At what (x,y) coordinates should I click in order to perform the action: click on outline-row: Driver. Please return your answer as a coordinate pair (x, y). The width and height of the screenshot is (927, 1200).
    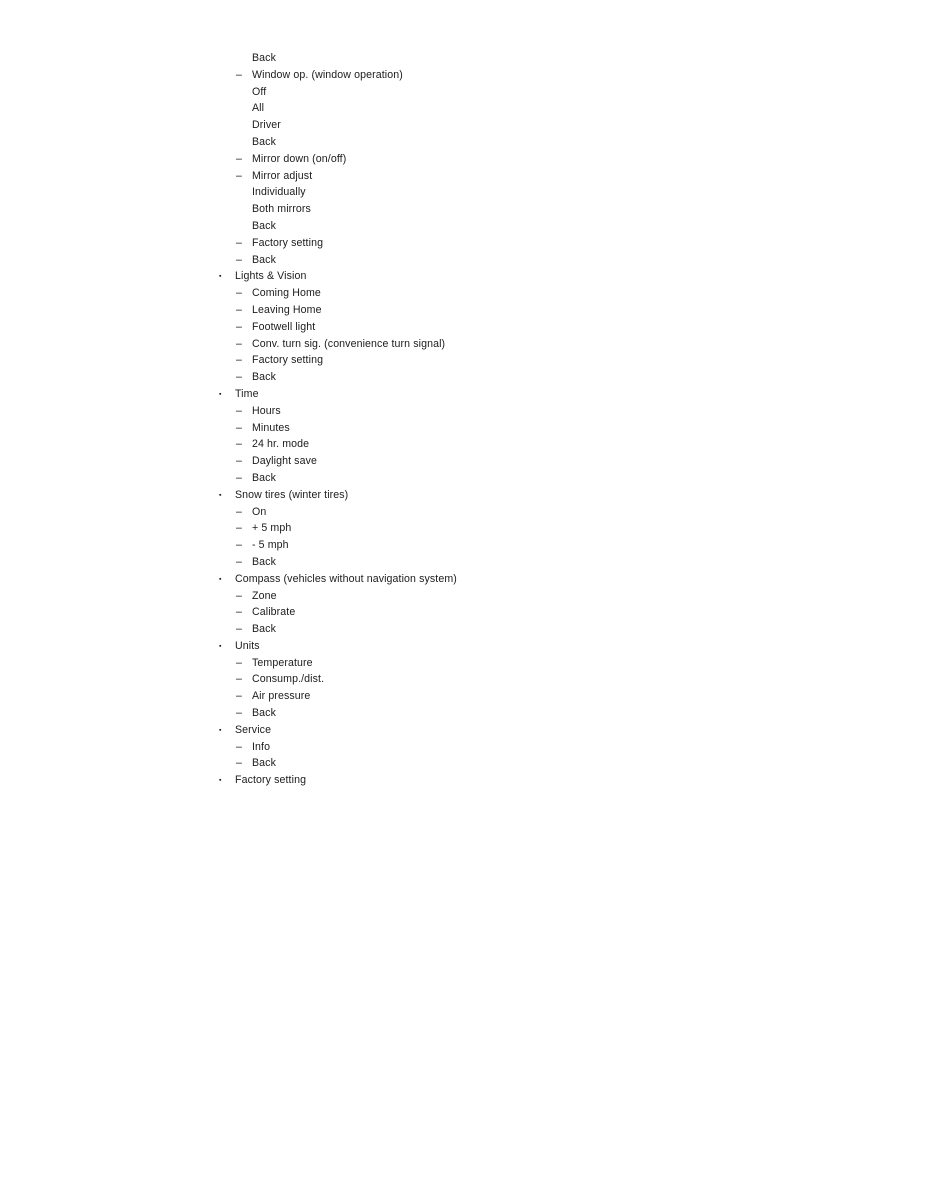
    Looking at the image, I should click on (463, 125).